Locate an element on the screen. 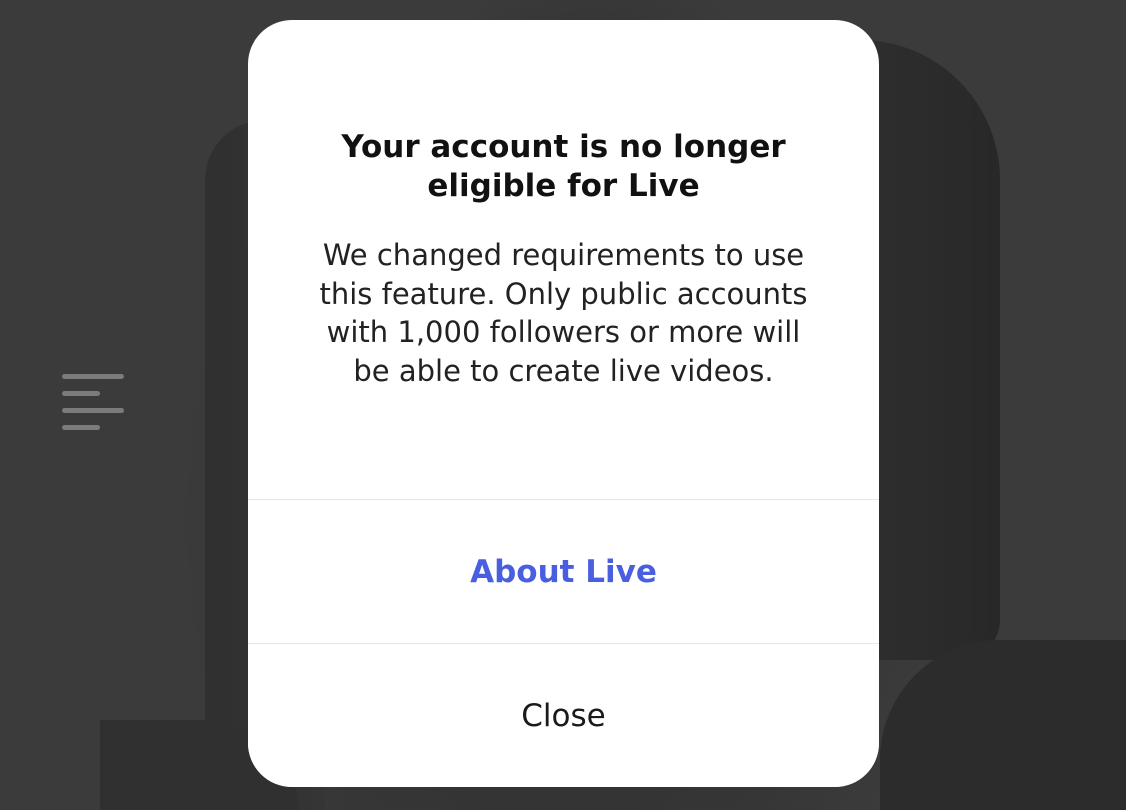 This screenshot has height=810, width=1126. close-button: Close is located at coordinates (563, 715).